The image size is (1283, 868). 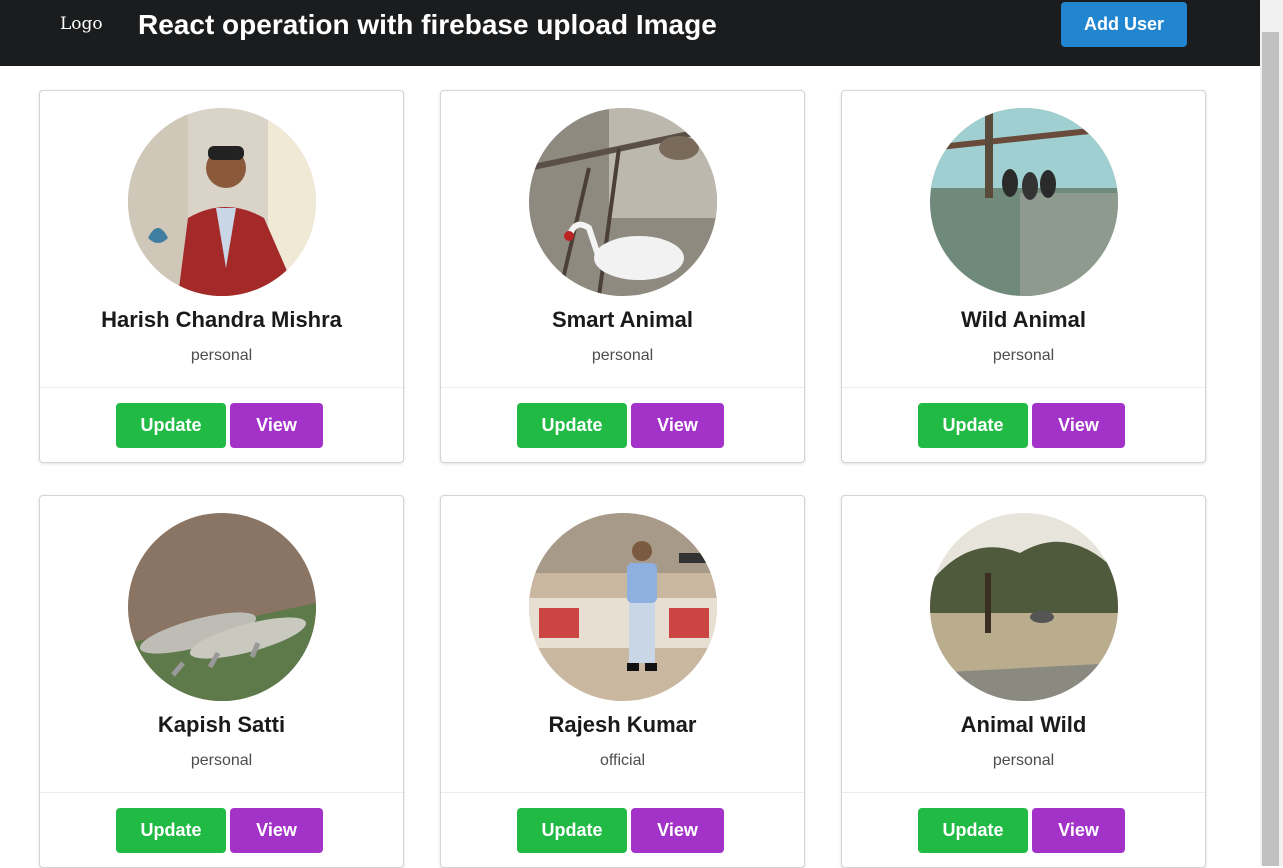 What do you see at coordinates (1270, 449) in the screenshot?
I see `scrollbar-thumb` at bounding box center [1270, 449].